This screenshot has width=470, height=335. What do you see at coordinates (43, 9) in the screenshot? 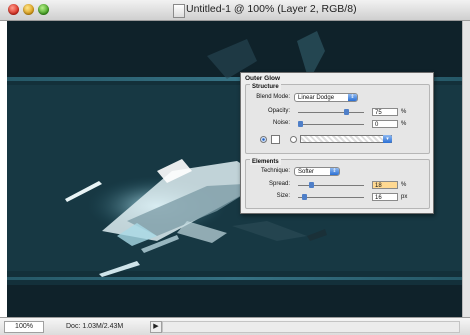
I see `zoom-window-button` at bounding box center [43, 9].